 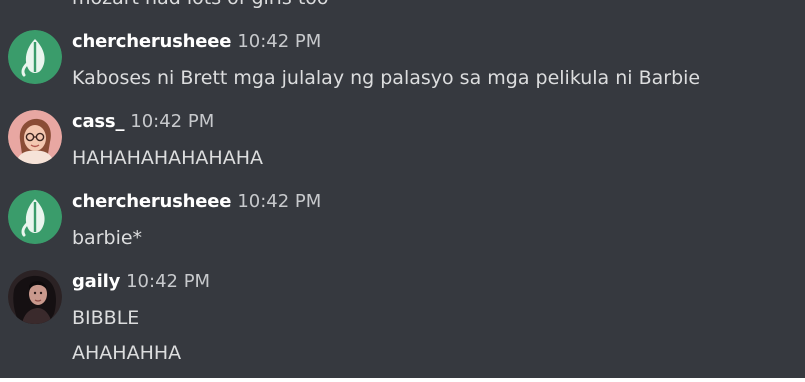 What do you see at coordinates (107, 238) in the screenshot?
I see `message-text: barbie*` at bounding box center [107, 238].